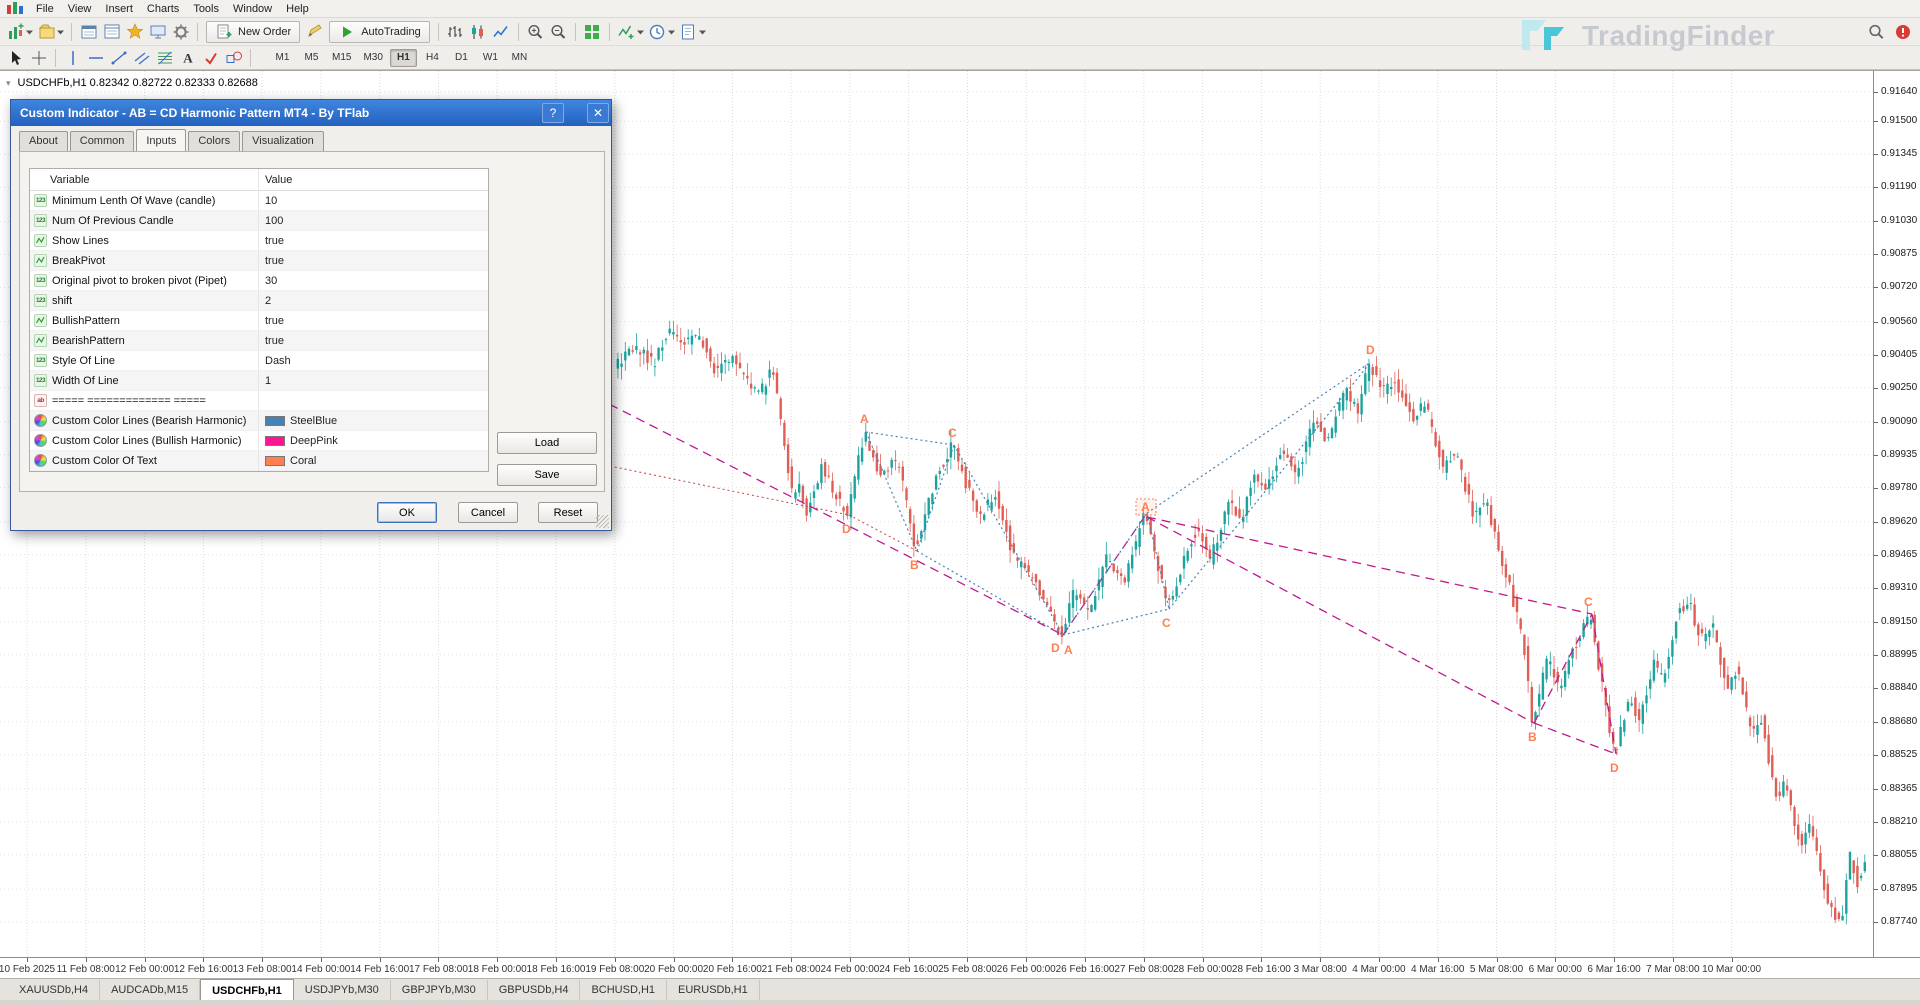 The width and height of the screenshot is (1920, 1005). I want to click on zoom-out-icon, so click(558, 32).